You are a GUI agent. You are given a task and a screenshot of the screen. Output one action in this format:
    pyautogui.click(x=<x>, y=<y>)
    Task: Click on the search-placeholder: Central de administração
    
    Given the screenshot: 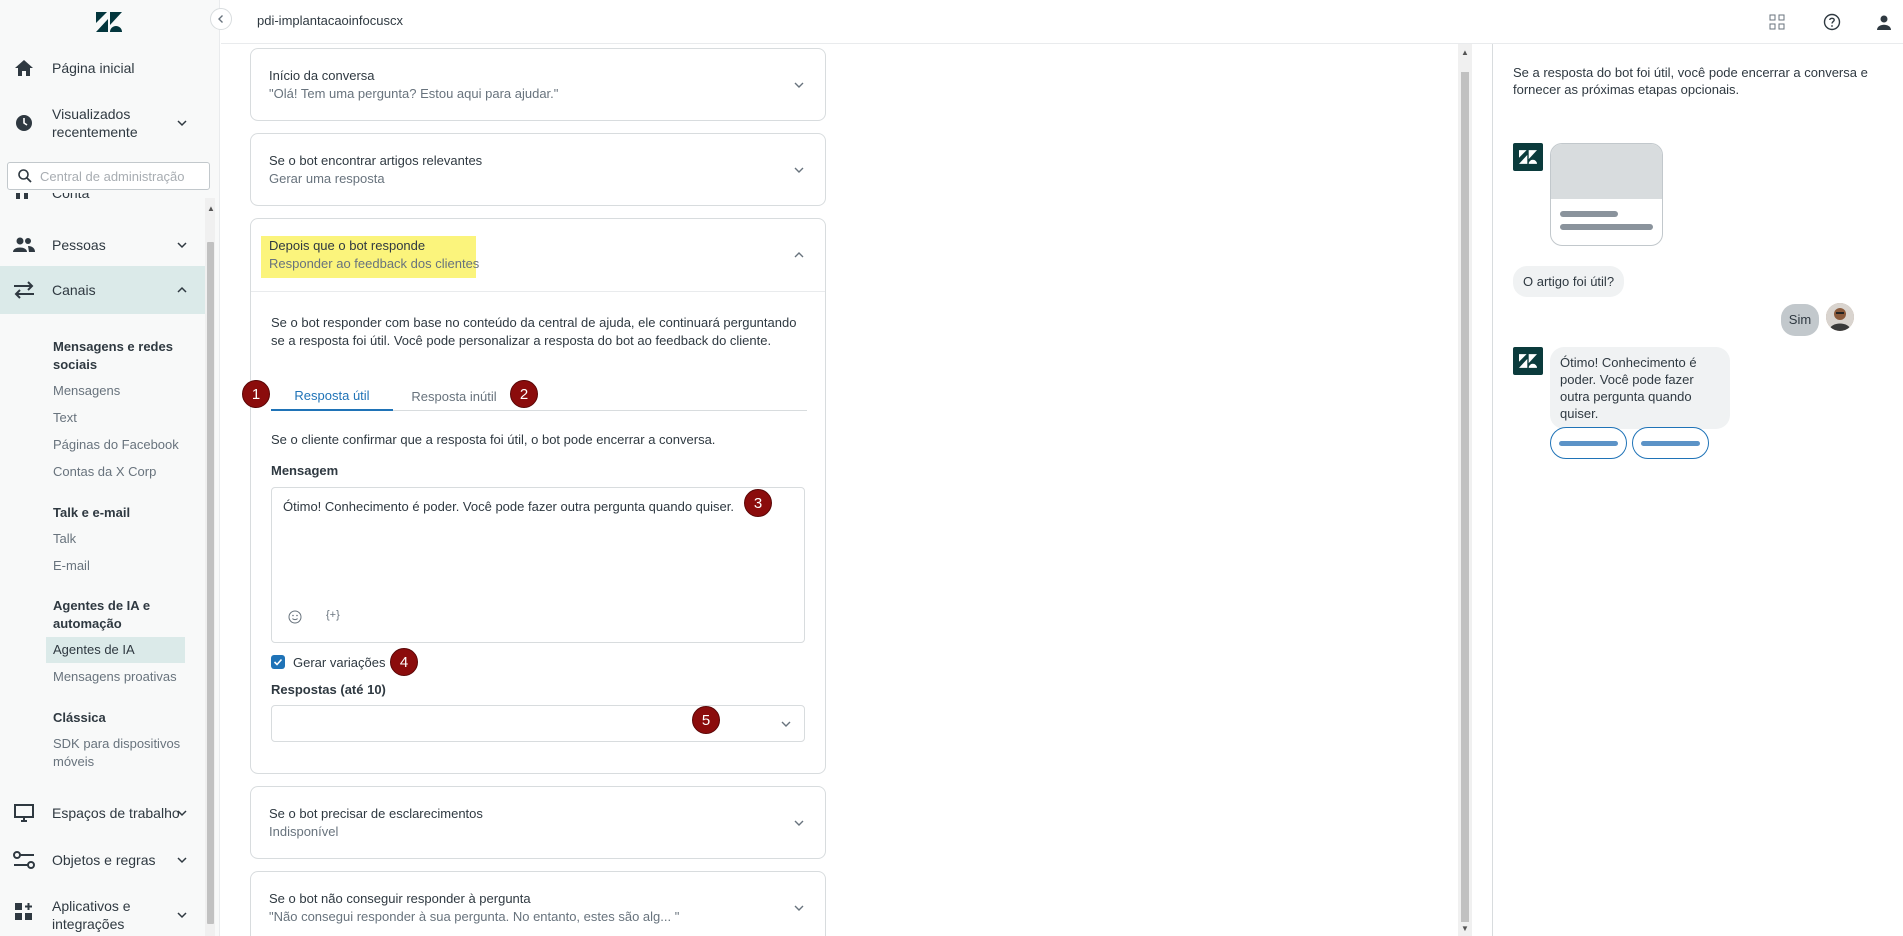 What is the action you would take?
    pyautogui.click(x=112, y=176)
    